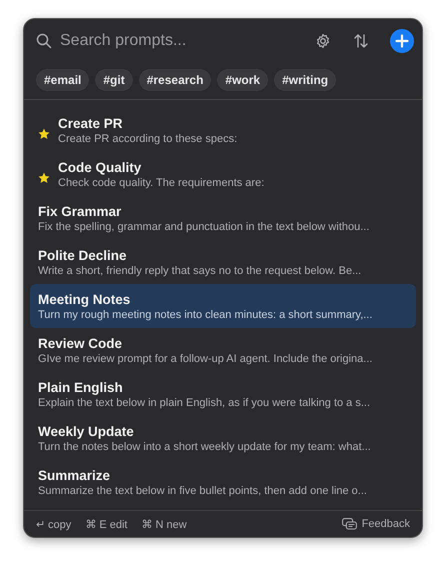 This screenshot has width=446, height=566. Describe the element at coordinates (175, 80) in the screenshot. I see `tag-chip: #research` at that location.